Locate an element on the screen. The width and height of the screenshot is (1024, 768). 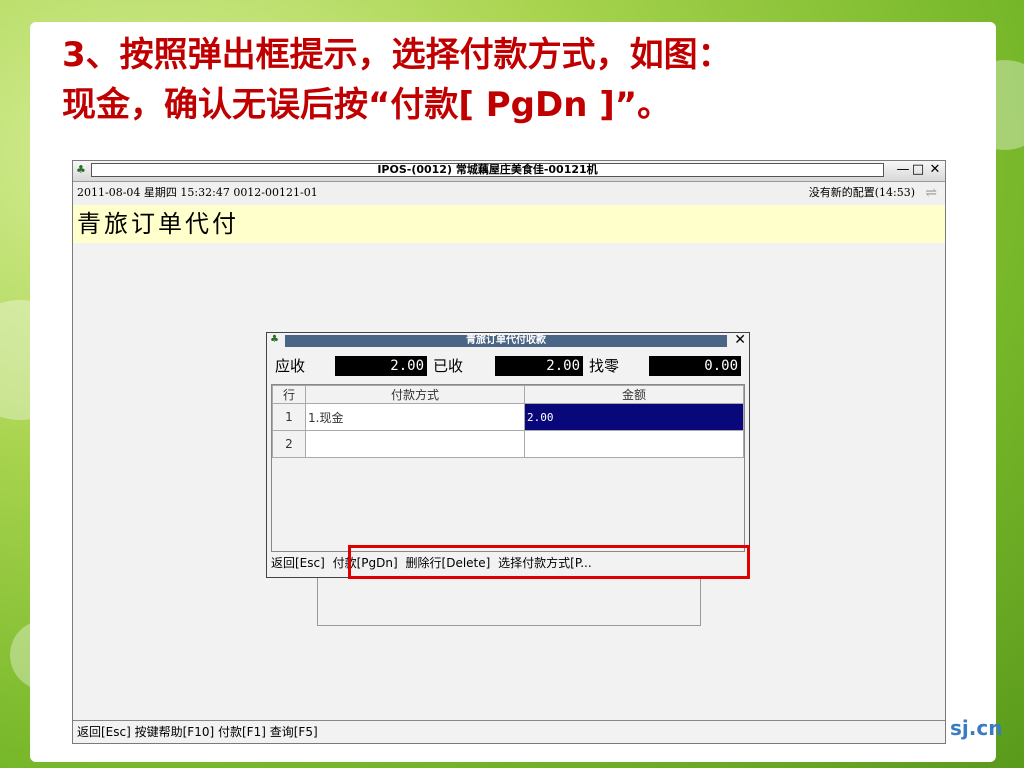
amount-cell is located at coordinates (634, 444).